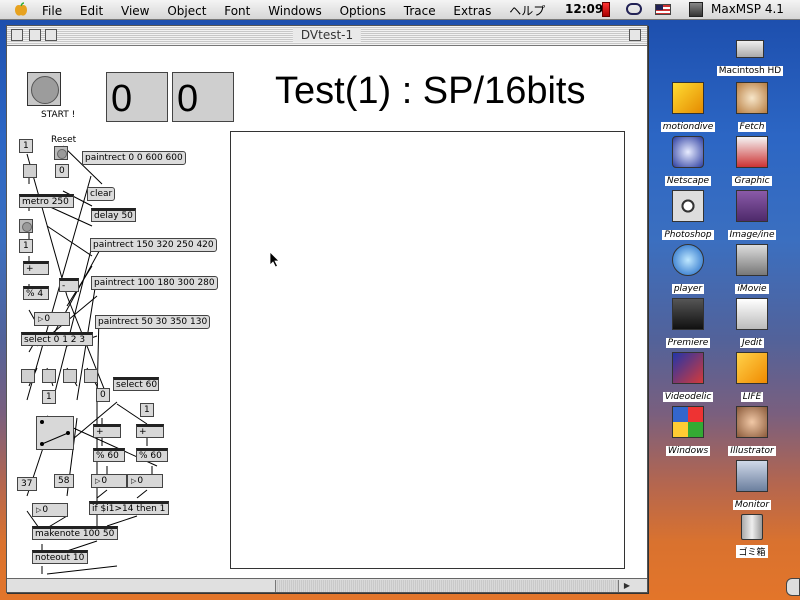 The height and width of the screenshot is (600, 800). What do you see at coordinates (688, 235) in the screenshot?
I see `desktop-icon-label: Photoshop` at bounding box center [688, 235].